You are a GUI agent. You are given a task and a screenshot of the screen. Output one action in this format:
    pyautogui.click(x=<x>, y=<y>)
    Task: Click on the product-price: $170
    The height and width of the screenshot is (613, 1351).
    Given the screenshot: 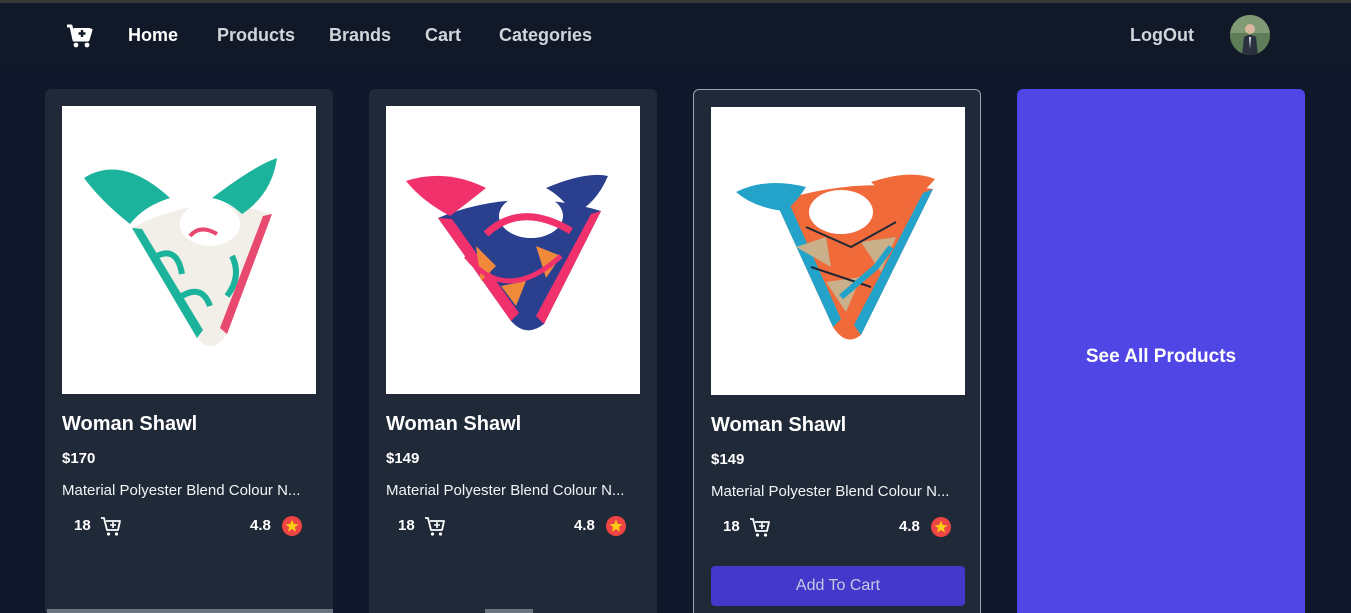 What is the action you would take?
    pyautogui.click(x=79, y=458)
    